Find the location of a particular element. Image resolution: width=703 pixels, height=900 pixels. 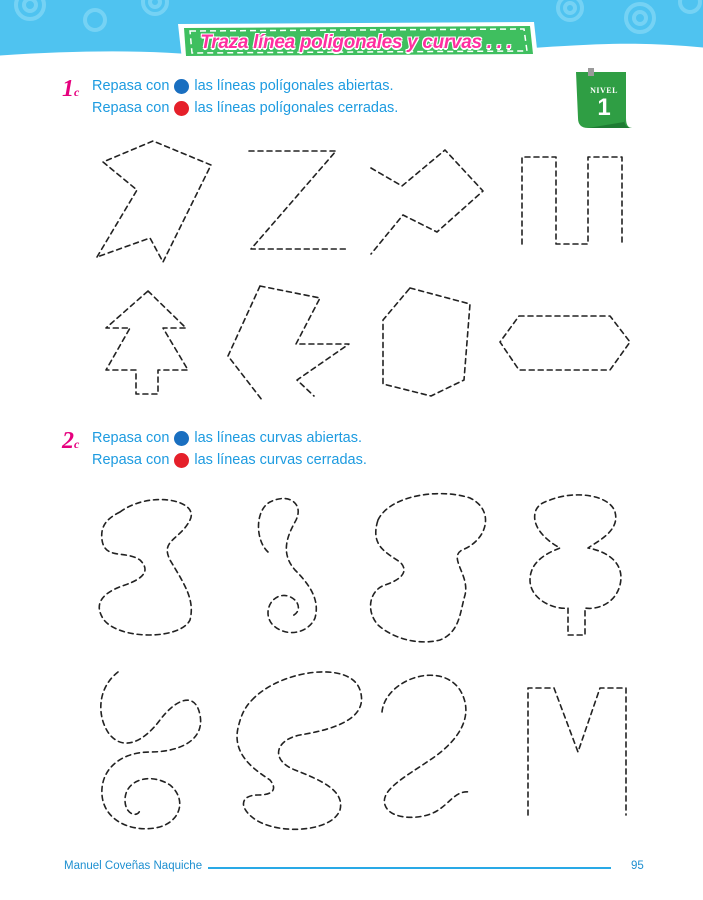

polyline-zigzag is located at coordinates (427, 202).